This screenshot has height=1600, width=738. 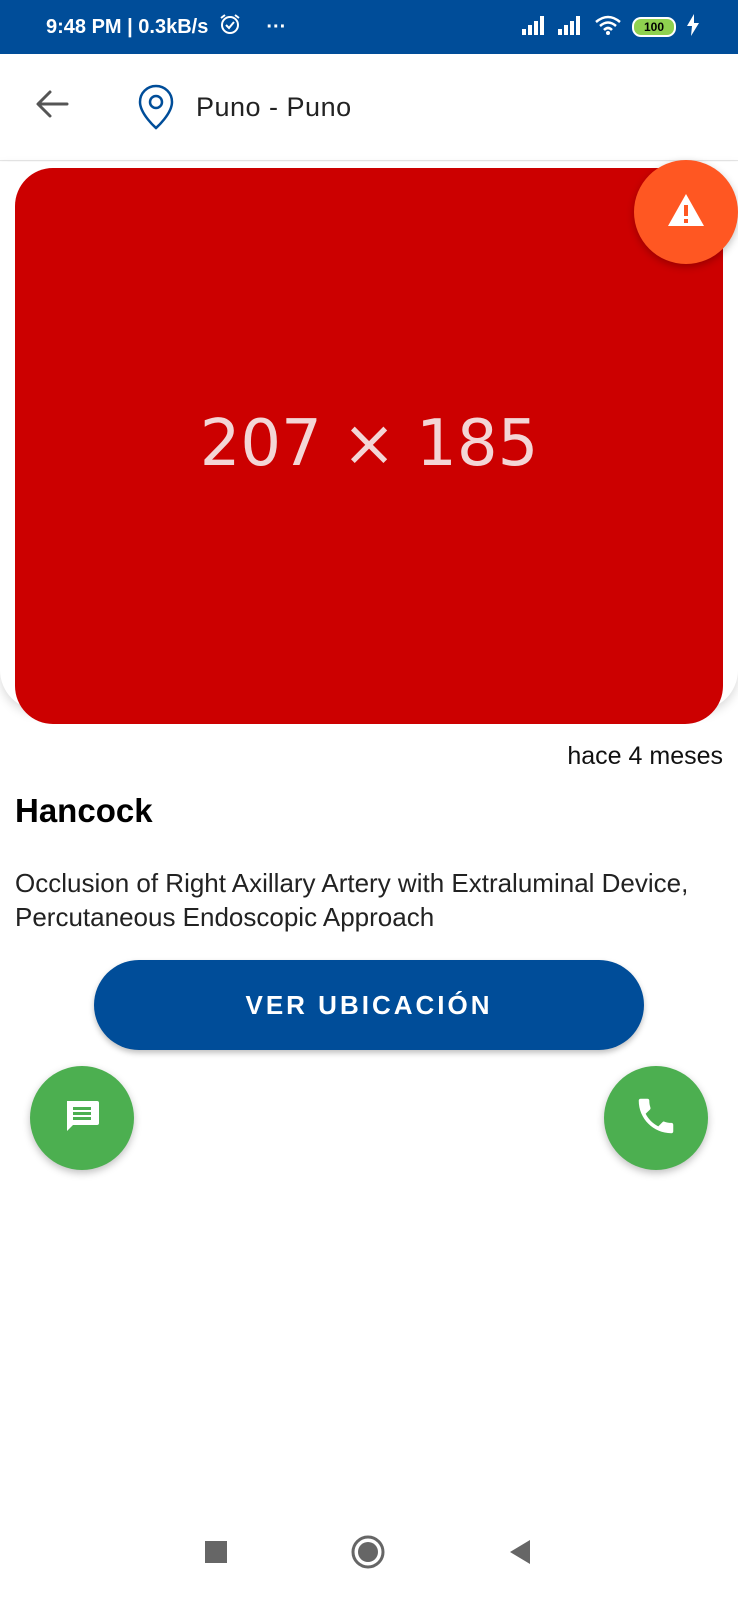 I want to click on chat-bubble-icon, so click(x=82, y=1118).